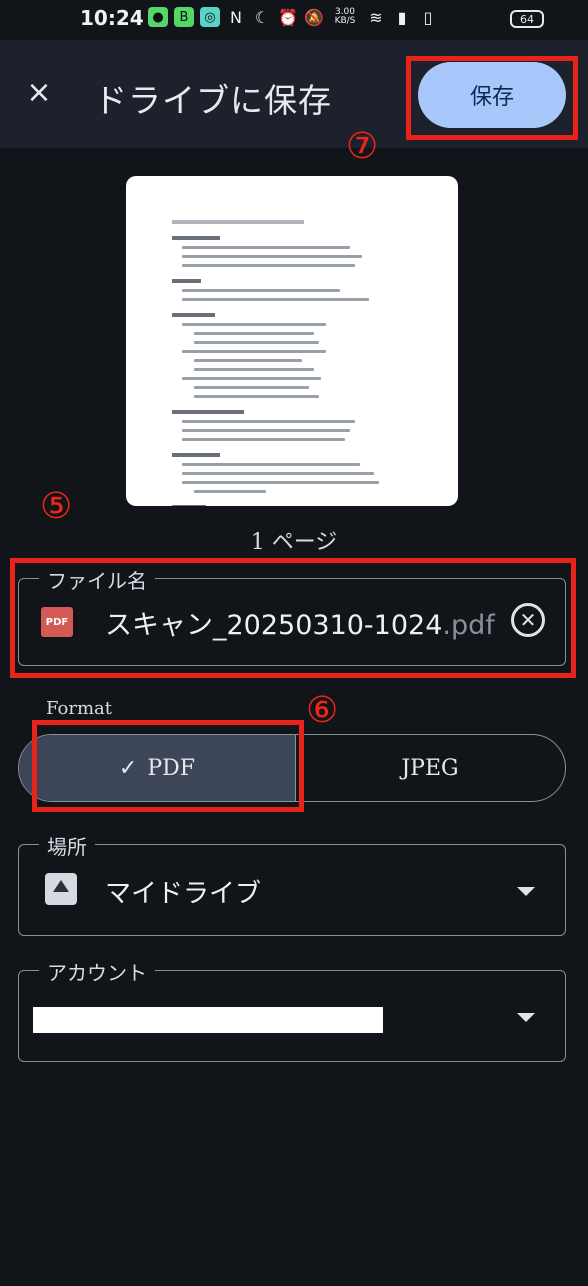  I want to click on annotation-marker-5: ⑤, so click(56, 506).